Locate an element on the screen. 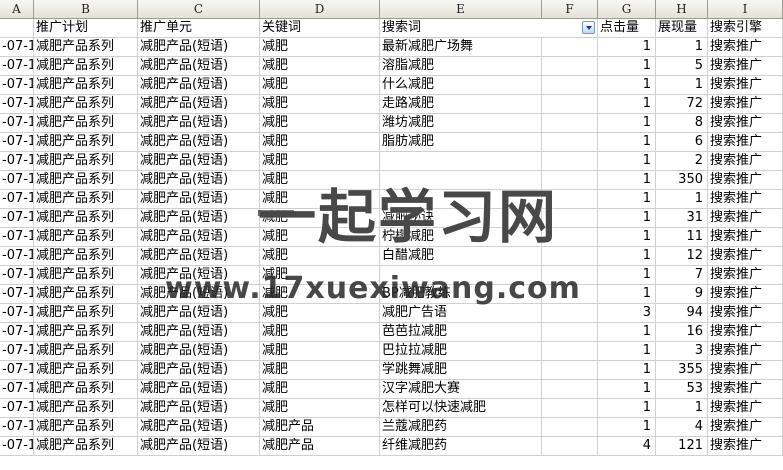 The height and width of the screenshot is (470, 783). impressions-cell: 3 is located at coordinates (682, 351).